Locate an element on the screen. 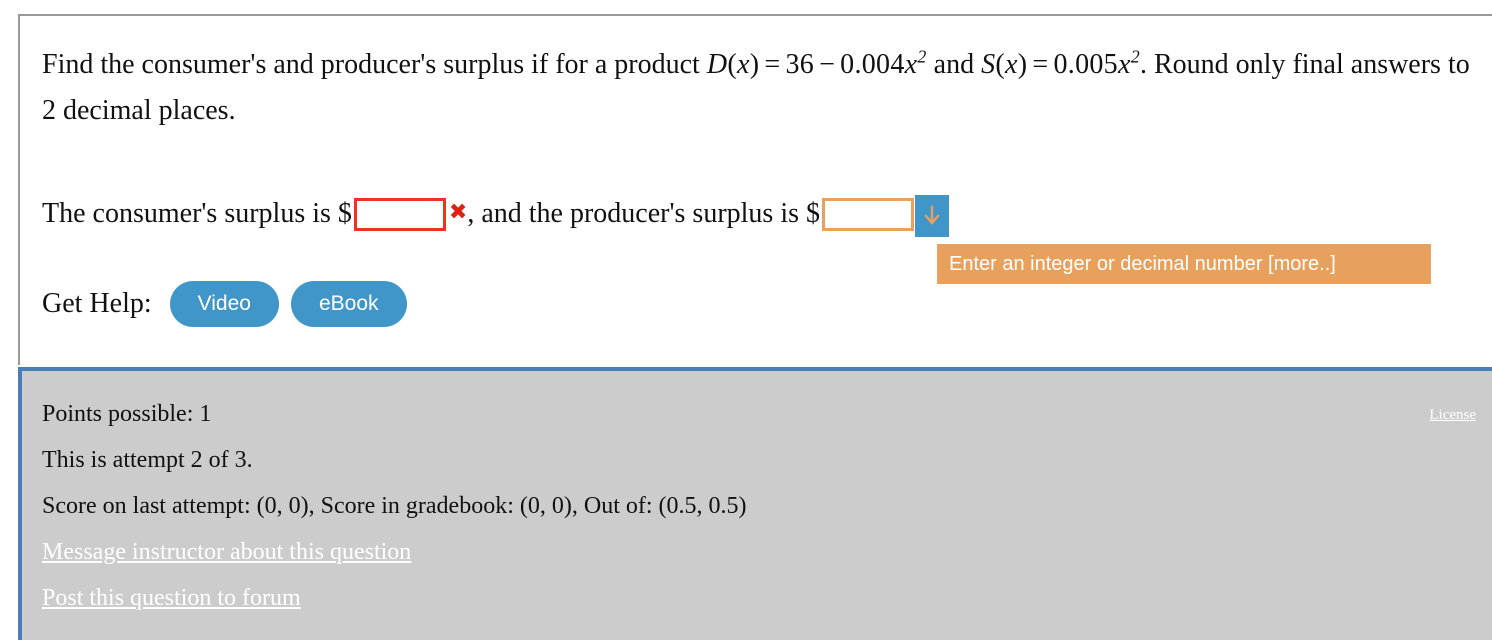 This screenshot has height=640, width=1492. get-help-label: Get Help: is located at coordinates (97, 303).